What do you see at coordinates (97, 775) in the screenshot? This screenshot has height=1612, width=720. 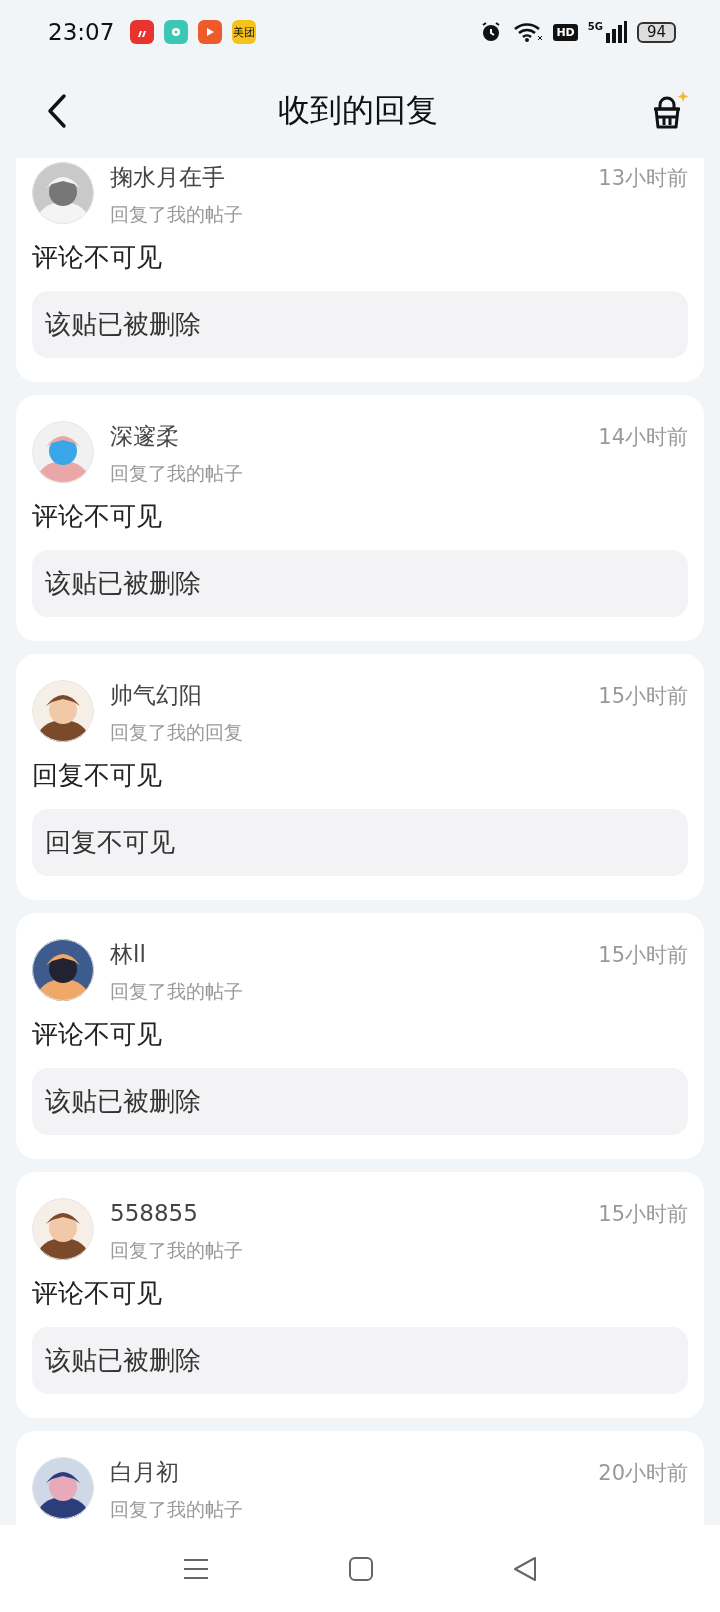 I see `comment-text: 回复不可见` at bounding box center [97, 775].